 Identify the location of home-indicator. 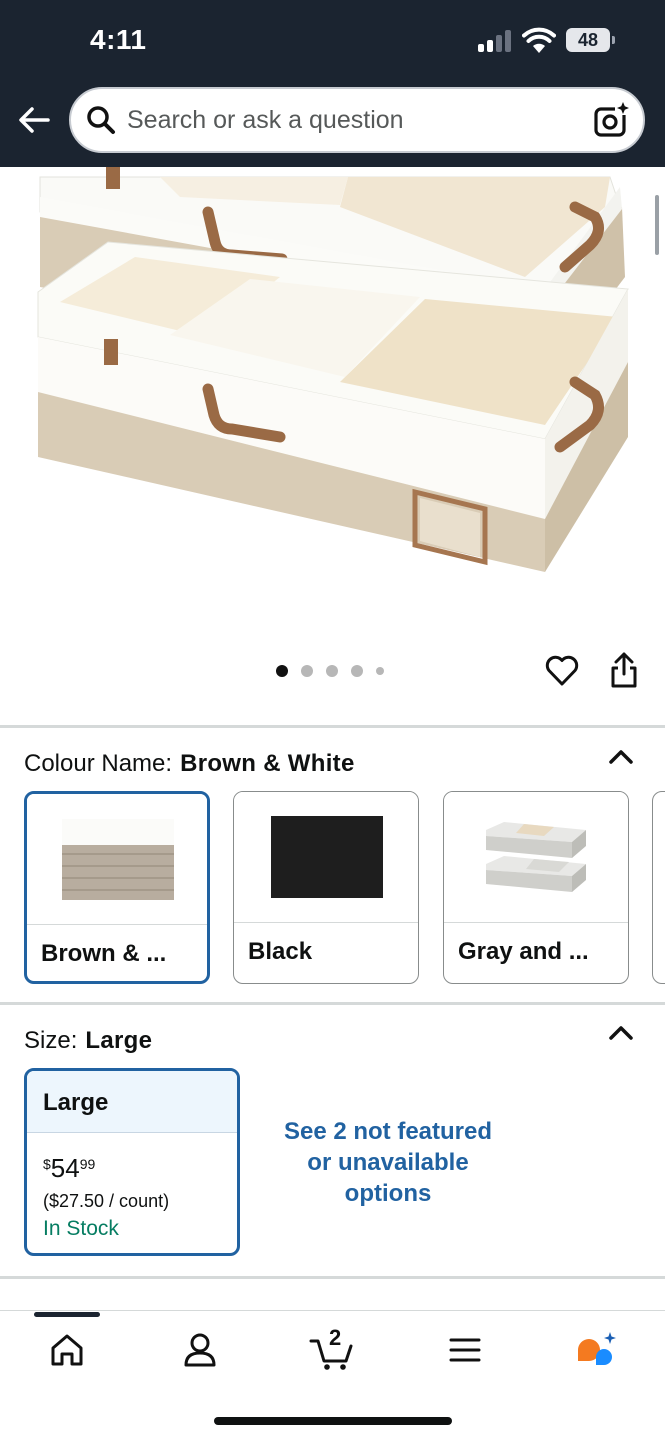
(333, 1421).